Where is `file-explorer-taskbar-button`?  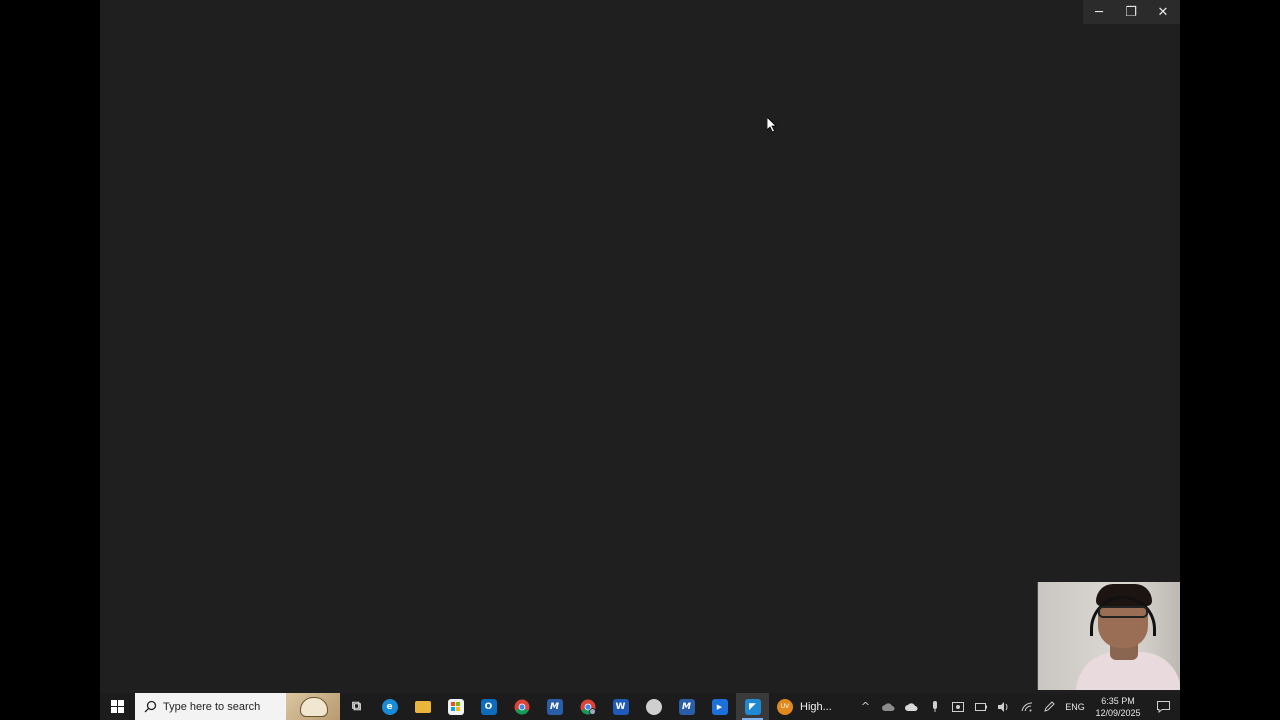
file-explorer-taskbar-button is located at coordinates (422, 706).